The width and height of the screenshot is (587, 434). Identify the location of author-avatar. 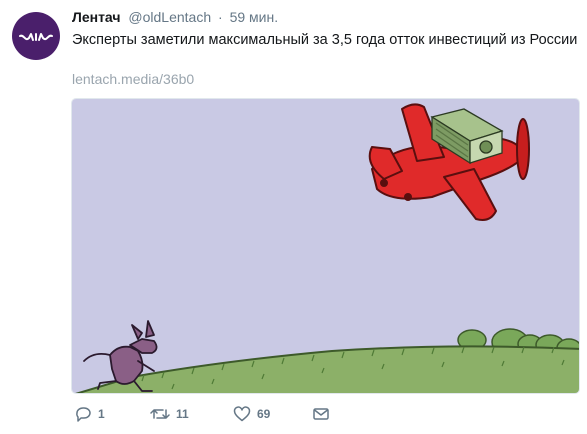
(36, 36).